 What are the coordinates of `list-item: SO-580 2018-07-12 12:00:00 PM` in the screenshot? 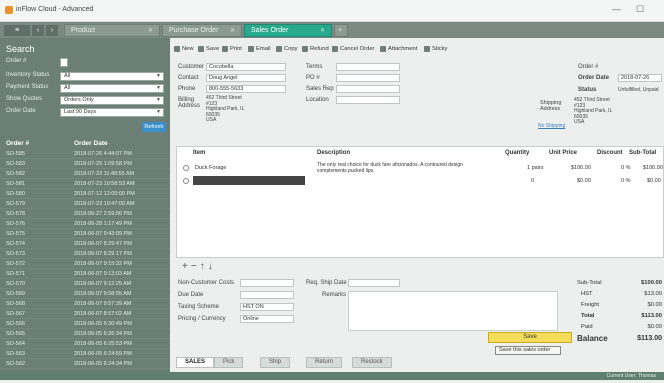 It's located at (85, 194).